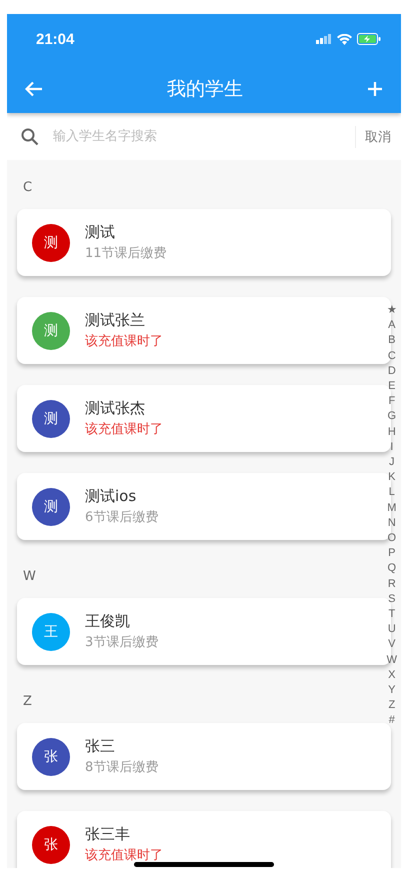 The height and width of the screenshot is (883, 408). Describe the element at coordinates (111, 496) in the screenshot. I see `student-name: 测试ios` at that location.